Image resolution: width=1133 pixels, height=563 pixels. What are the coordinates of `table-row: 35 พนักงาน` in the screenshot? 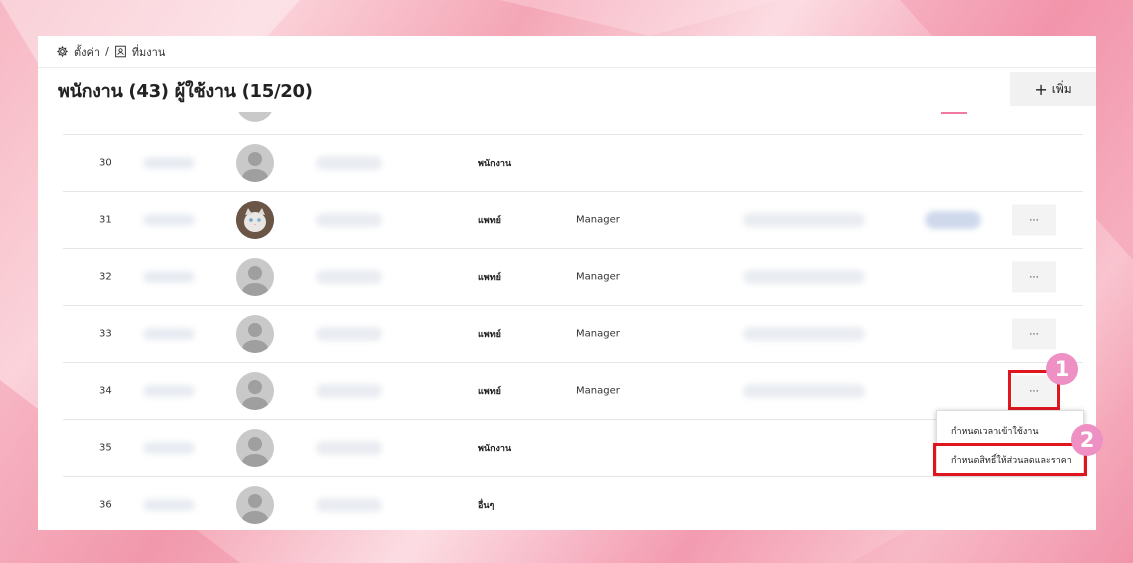 It's located at (573, 447).